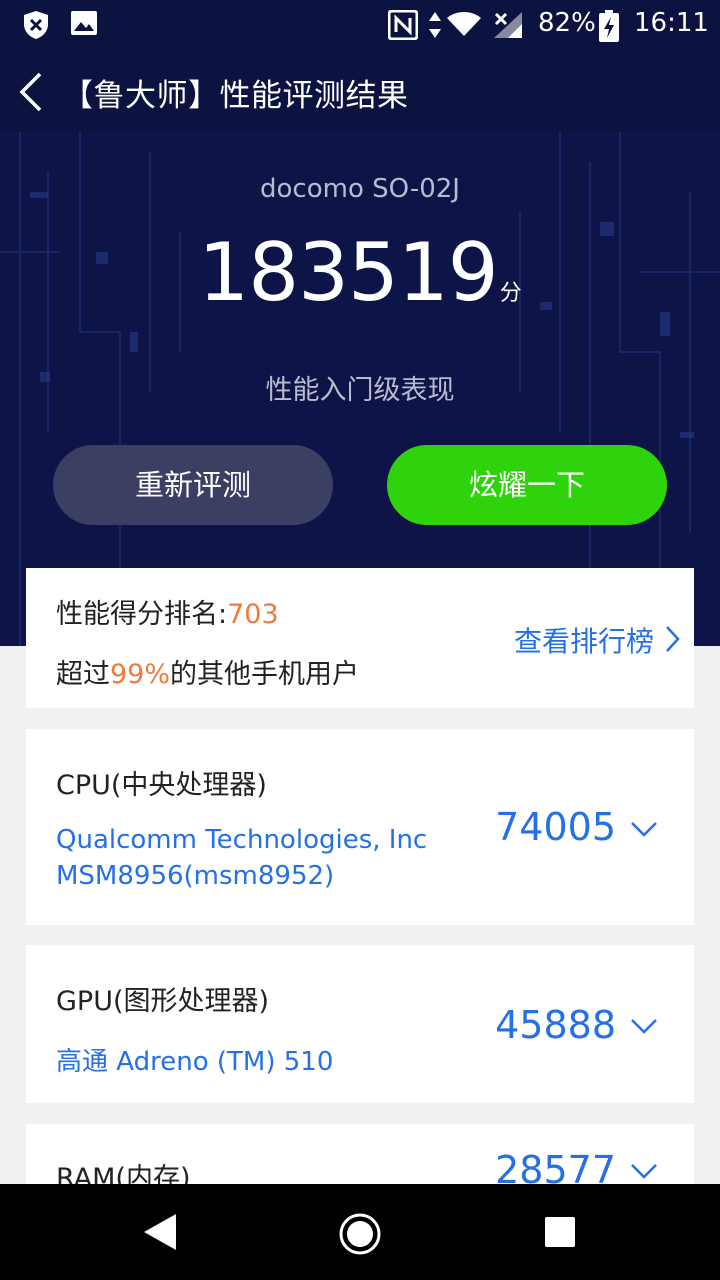  I want to click on signal-icon, so click(508, 25).